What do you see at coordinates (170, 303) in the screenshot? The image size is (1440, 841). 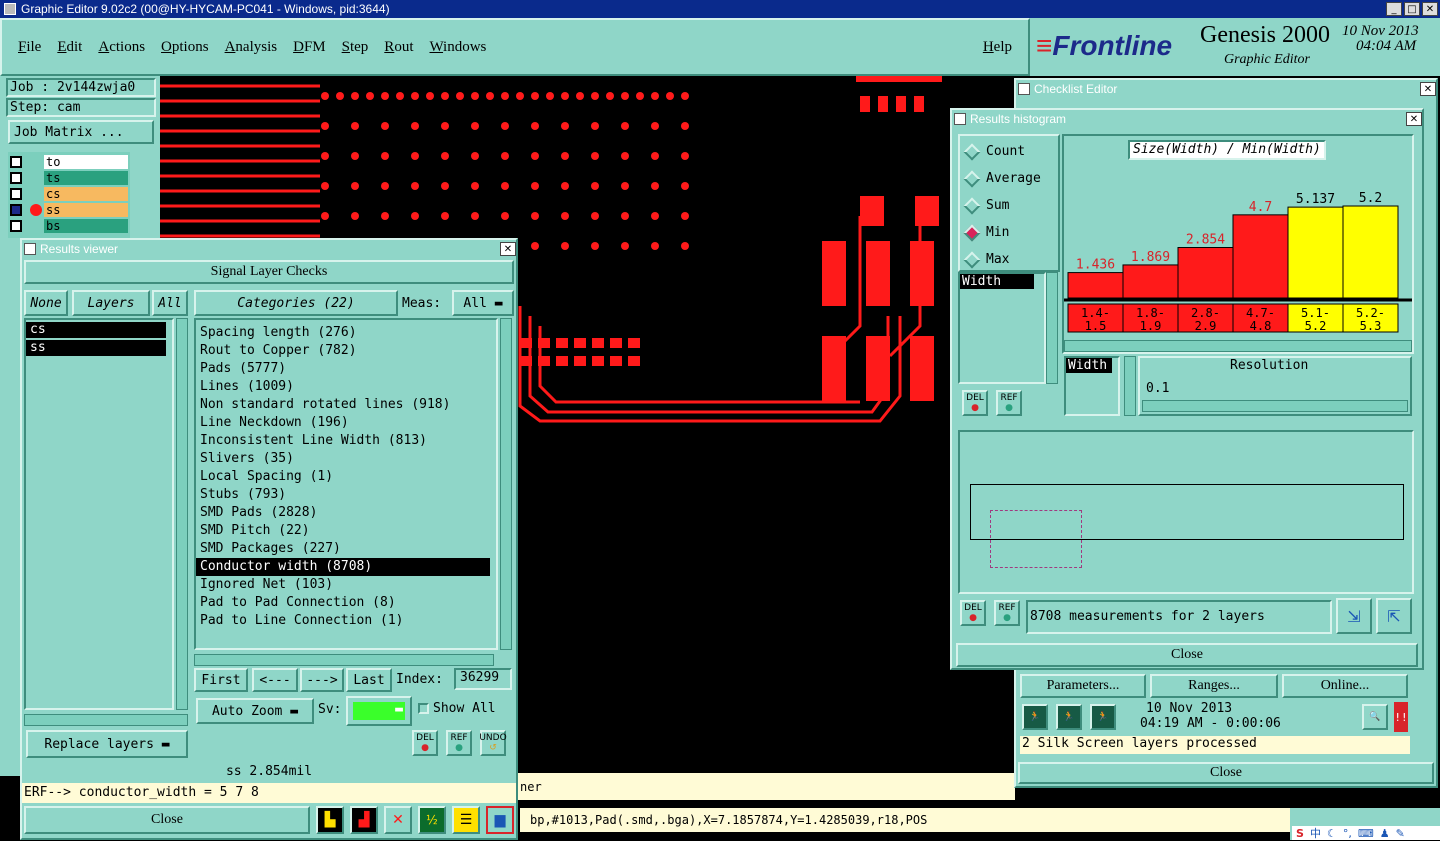 I see `all-button: All` at bounding box center [170, 303].